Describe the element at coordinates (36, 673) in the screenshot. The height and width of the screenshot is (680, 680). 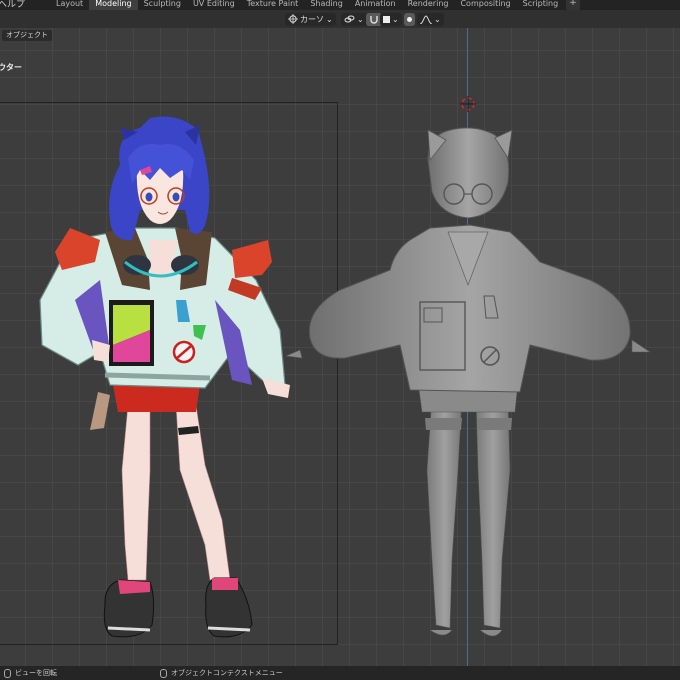
I see `status-left-text: ビューを回転` at that location.